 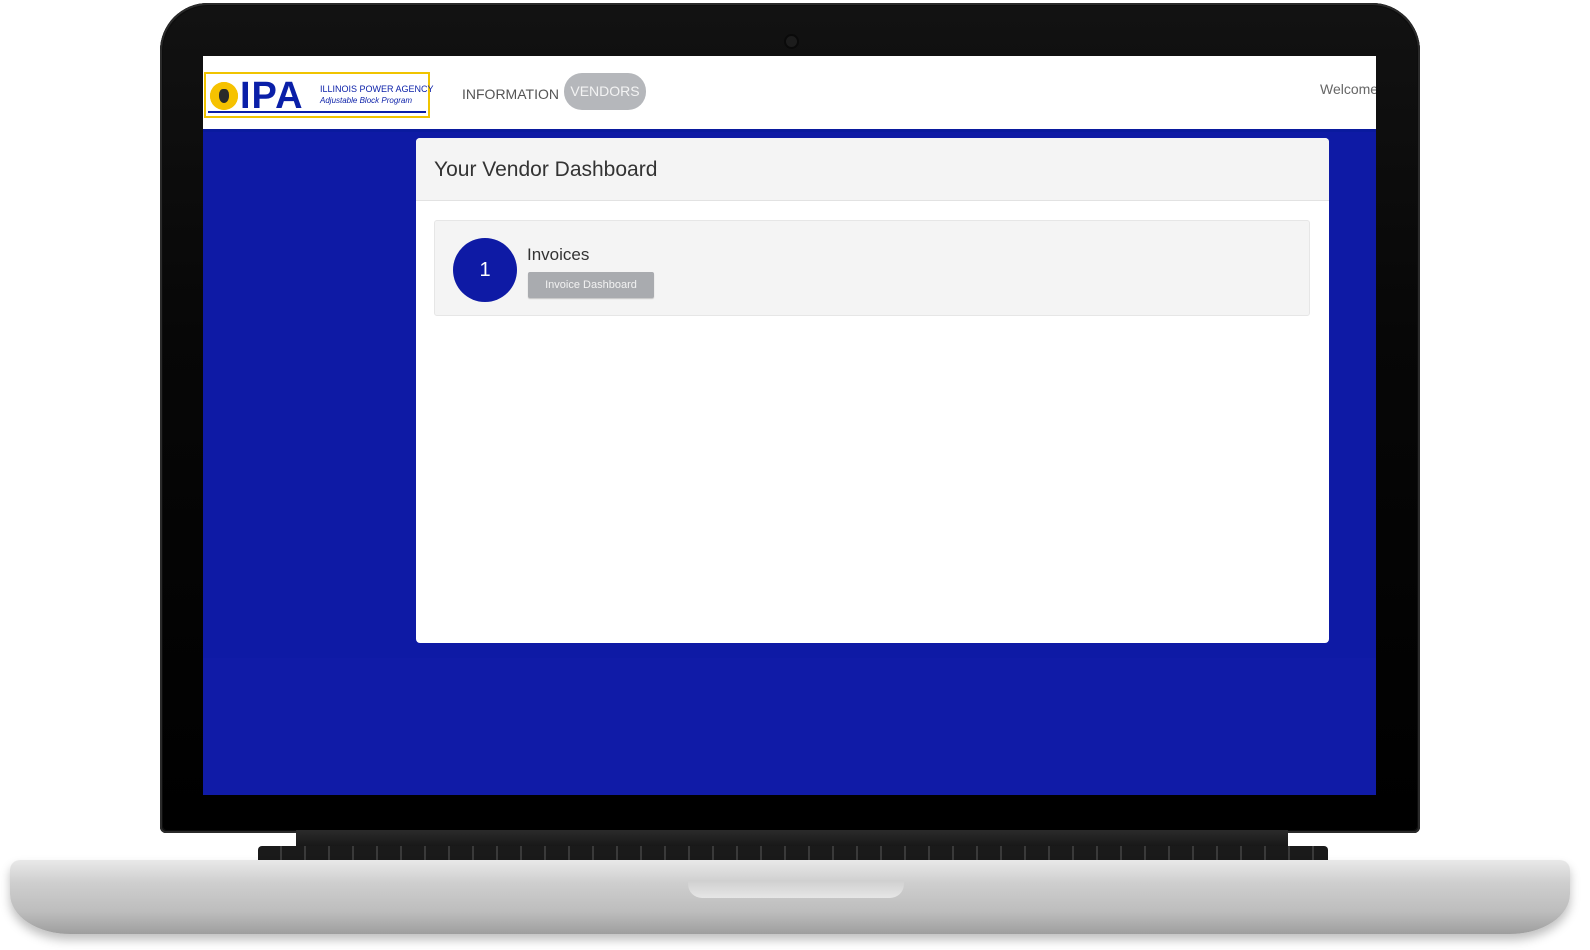 I want to click on logo-program-name: Adjustable Block Program, so click(x=366, y=100).